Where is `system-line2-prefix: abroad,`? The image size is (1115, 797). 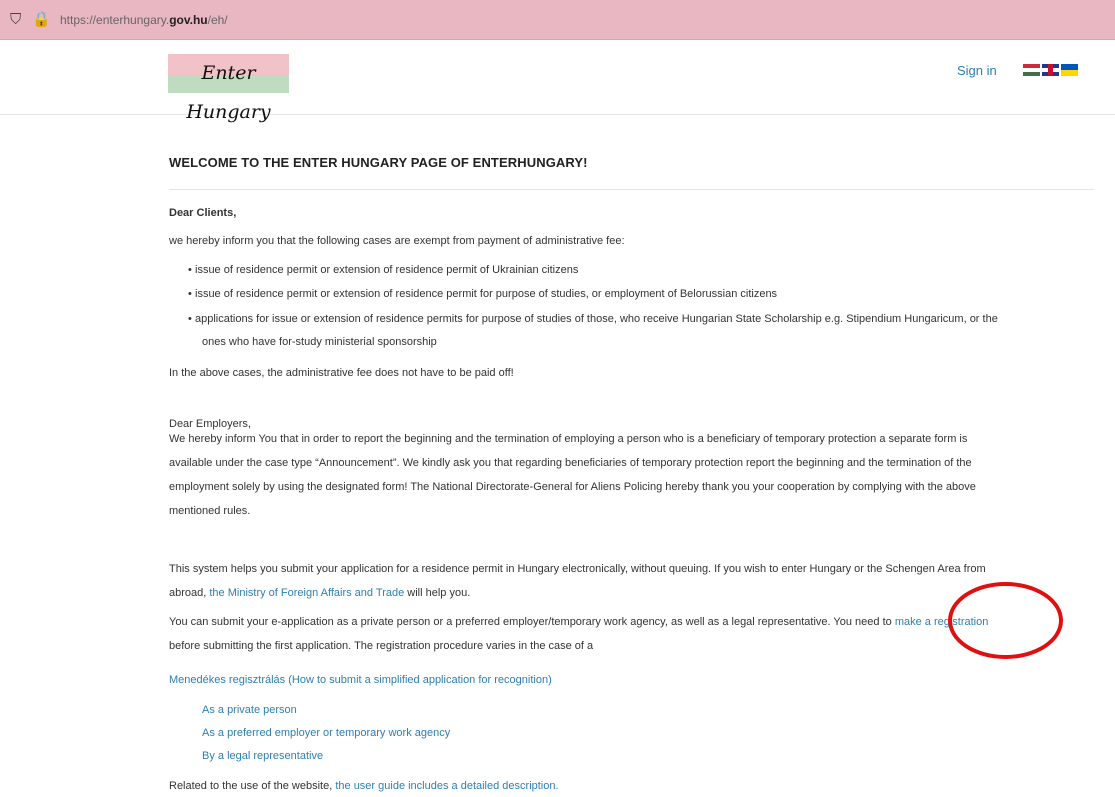 system-line2-prefix: abroad, is located at coordinates (188, 593).